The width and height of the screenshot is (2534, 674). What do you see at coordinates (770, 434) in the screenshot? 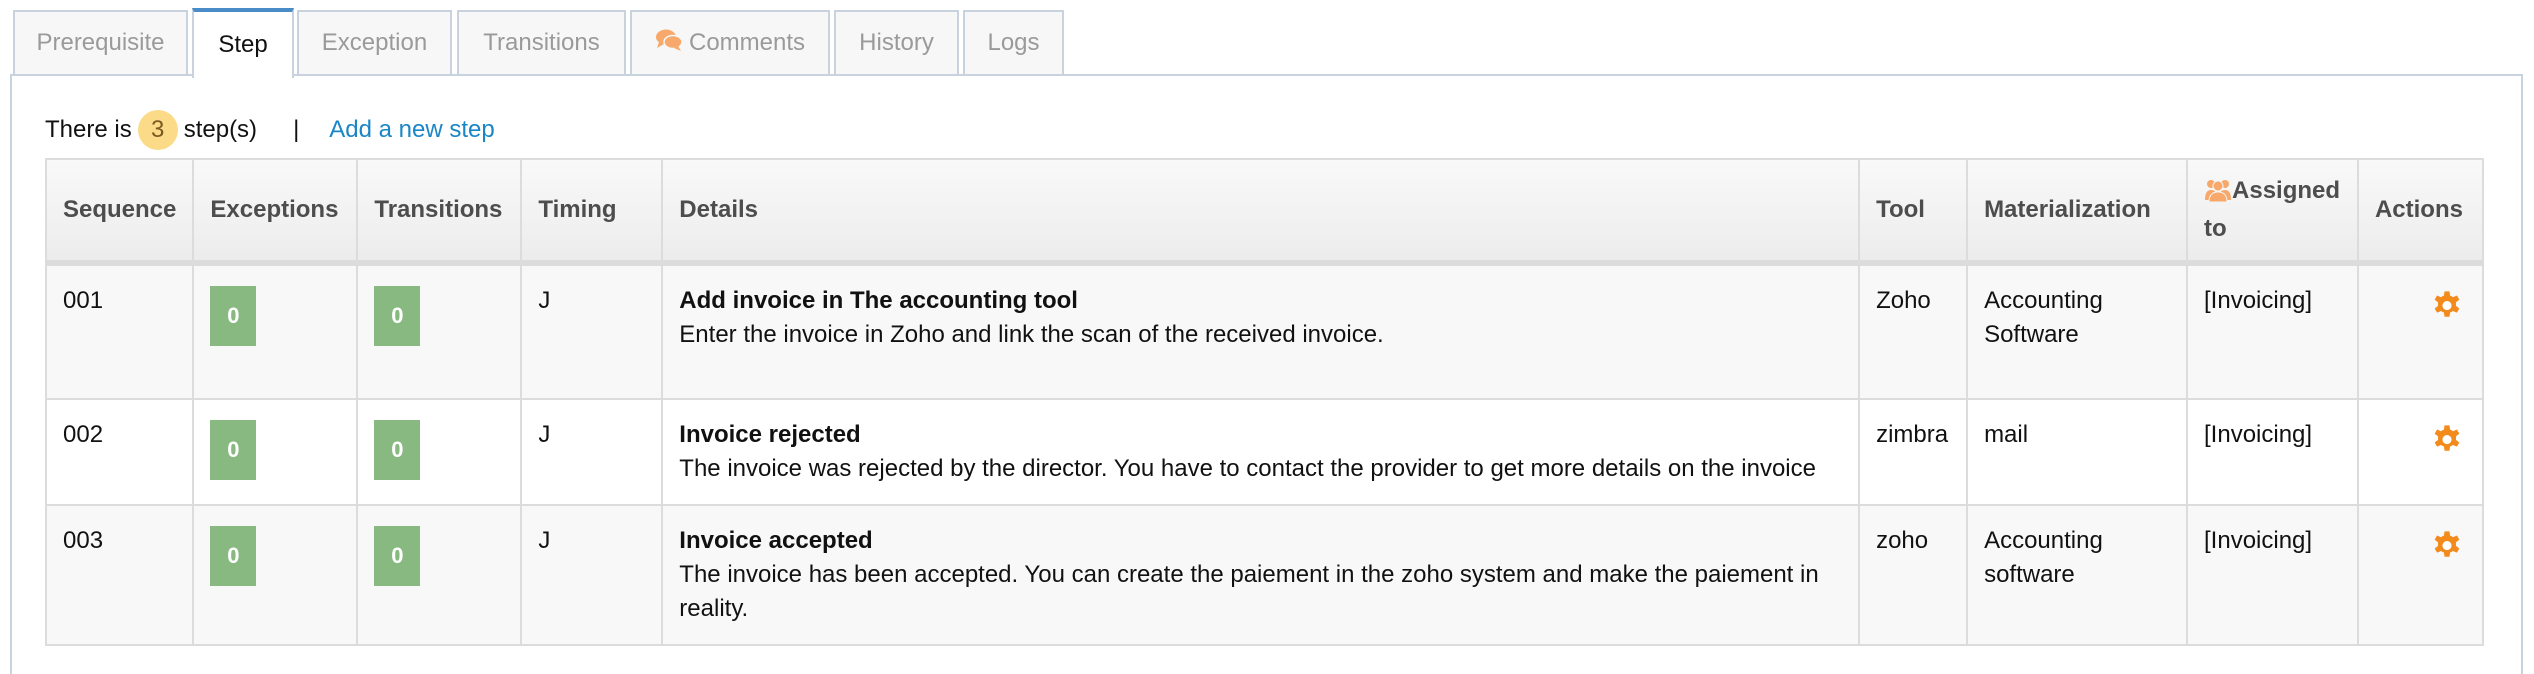
I see `step-title: Invoice rejected` at bounding box center [770, 434].